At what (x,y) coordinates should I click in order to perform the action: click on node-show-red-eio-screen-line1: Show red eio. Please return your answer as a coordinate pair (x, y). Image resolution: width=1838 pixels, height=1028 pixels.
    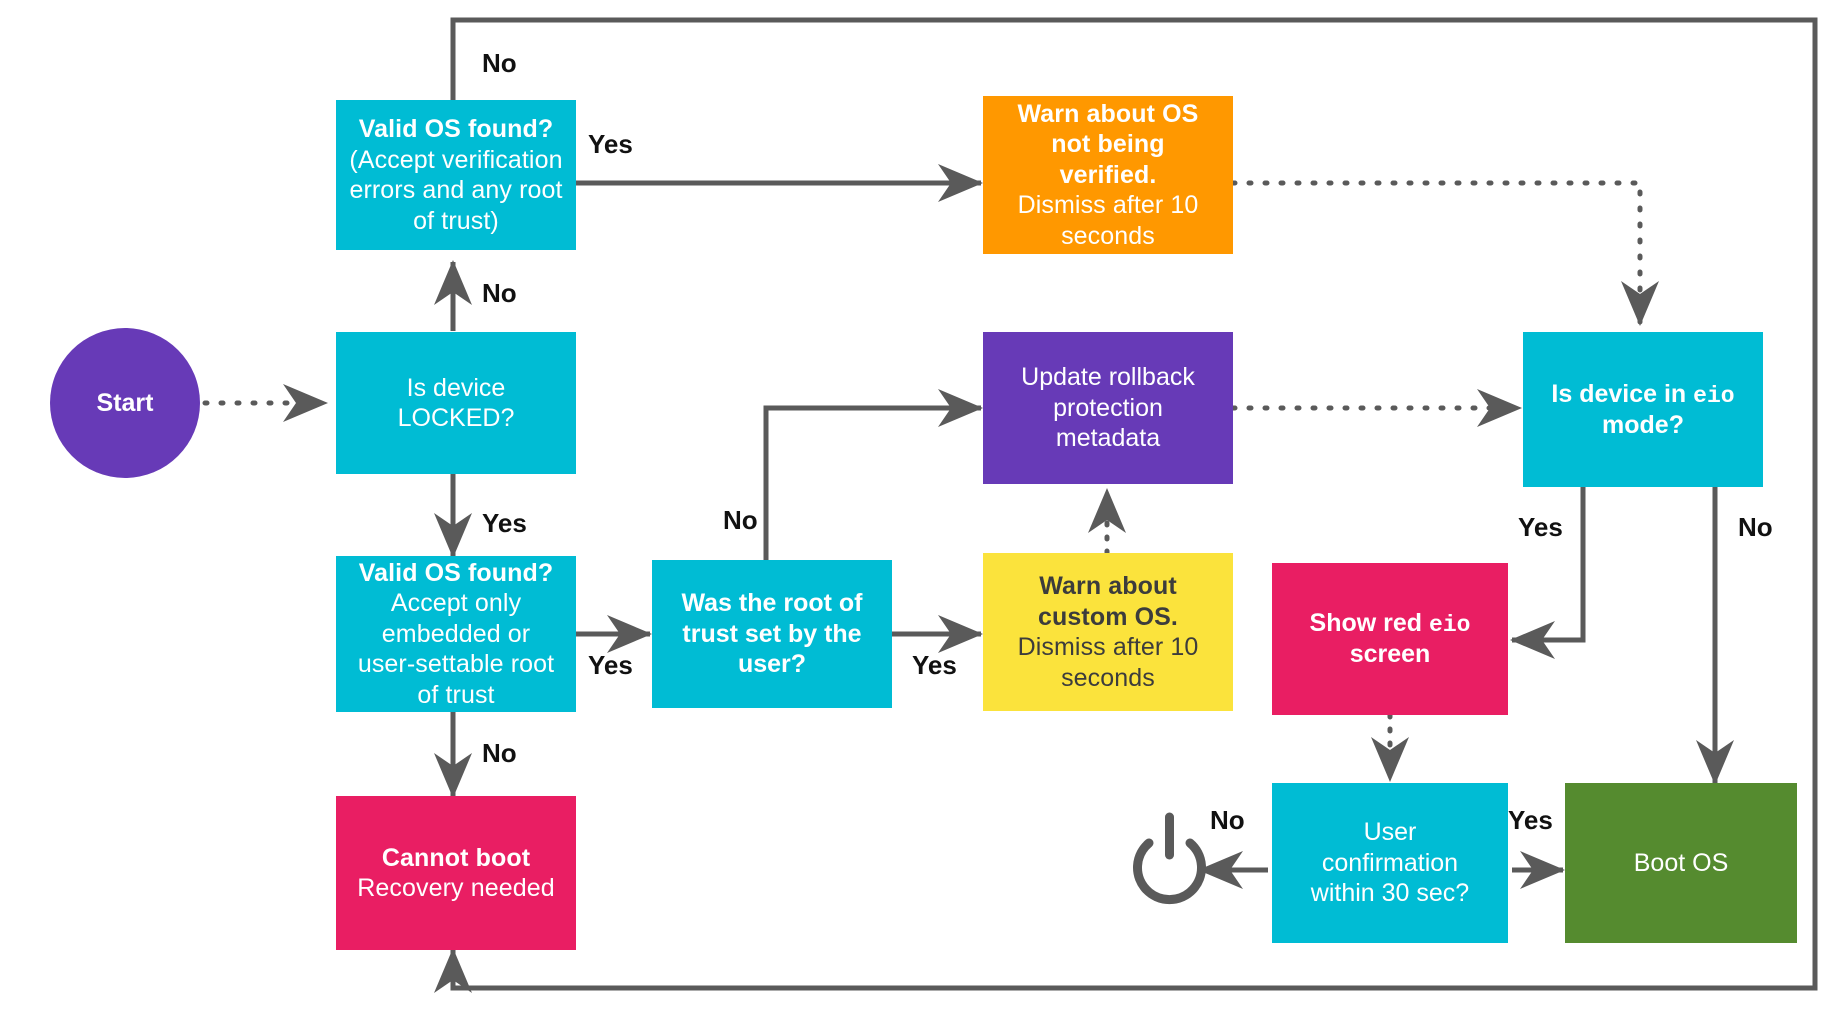
    Looking at the image, I should click on (1390, 623).